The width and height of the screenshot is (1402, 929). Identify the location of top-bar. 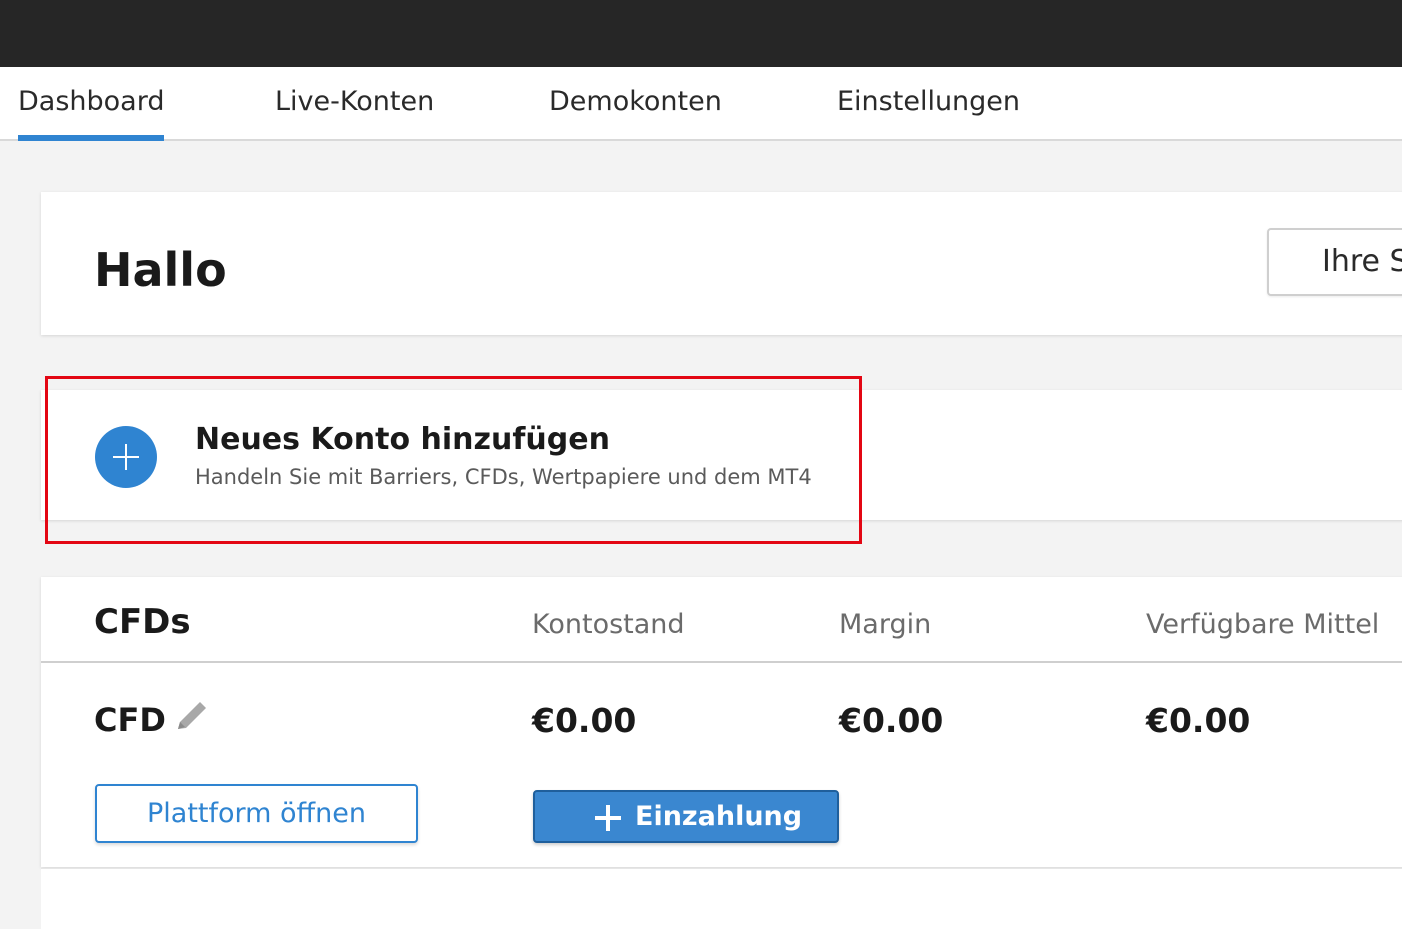
(701, 33).